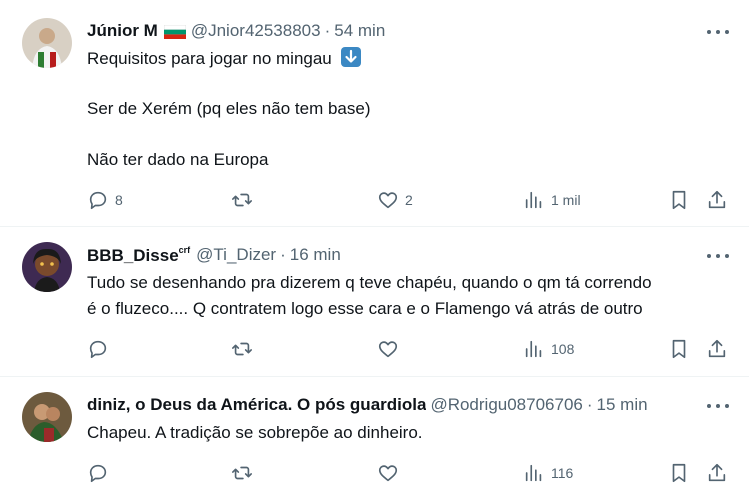  I want to click on like-button: 2, so click(395, 200).